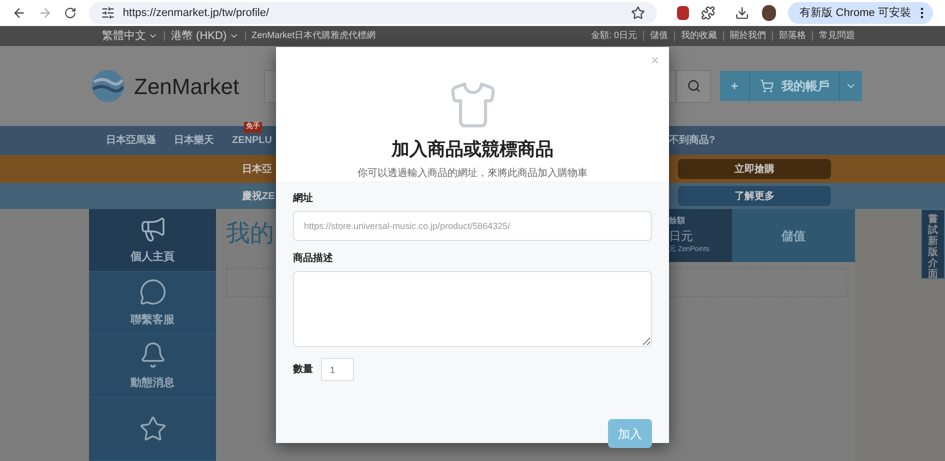 This screenshot has width=945, height=461. What do you see at coordinates (748, 36) in the screenshot?
I see `top-bar-link: 關於我們` at bounding box center [748, 36].